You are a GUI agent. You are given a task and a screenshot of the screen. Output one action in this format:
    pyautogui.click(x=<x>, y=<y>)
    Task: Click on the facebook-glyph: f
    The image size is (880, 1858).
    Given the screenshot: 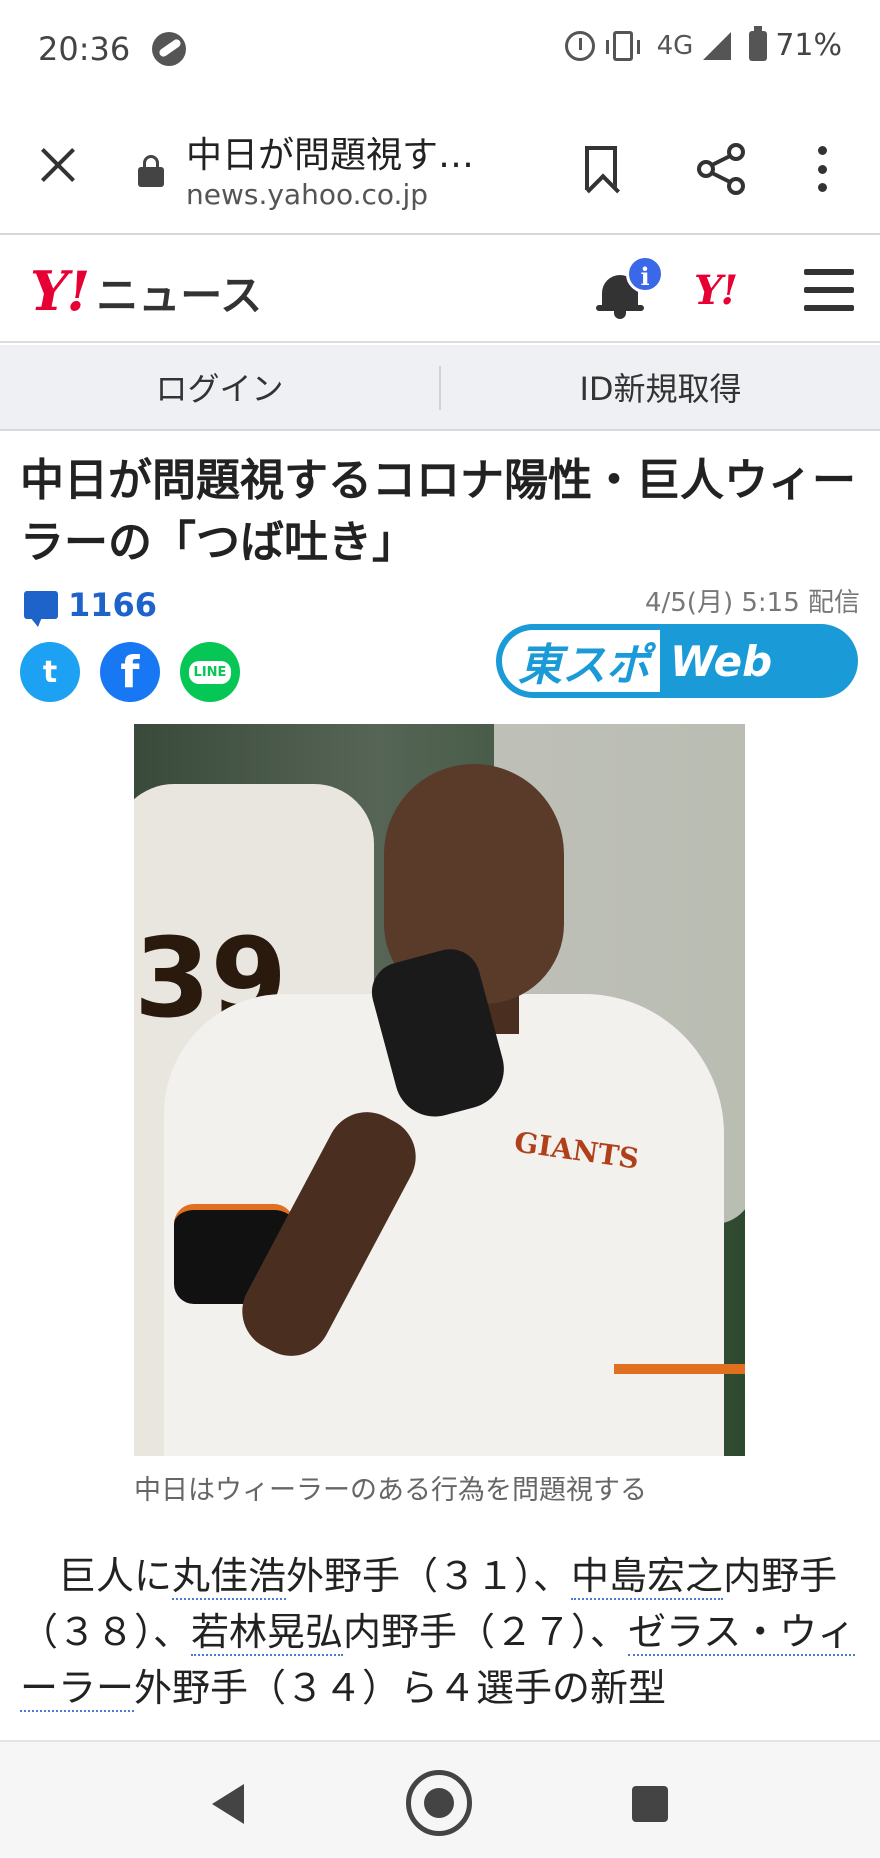 What is the action you would take?
    pyautogui.click(x=130, y=672)
    